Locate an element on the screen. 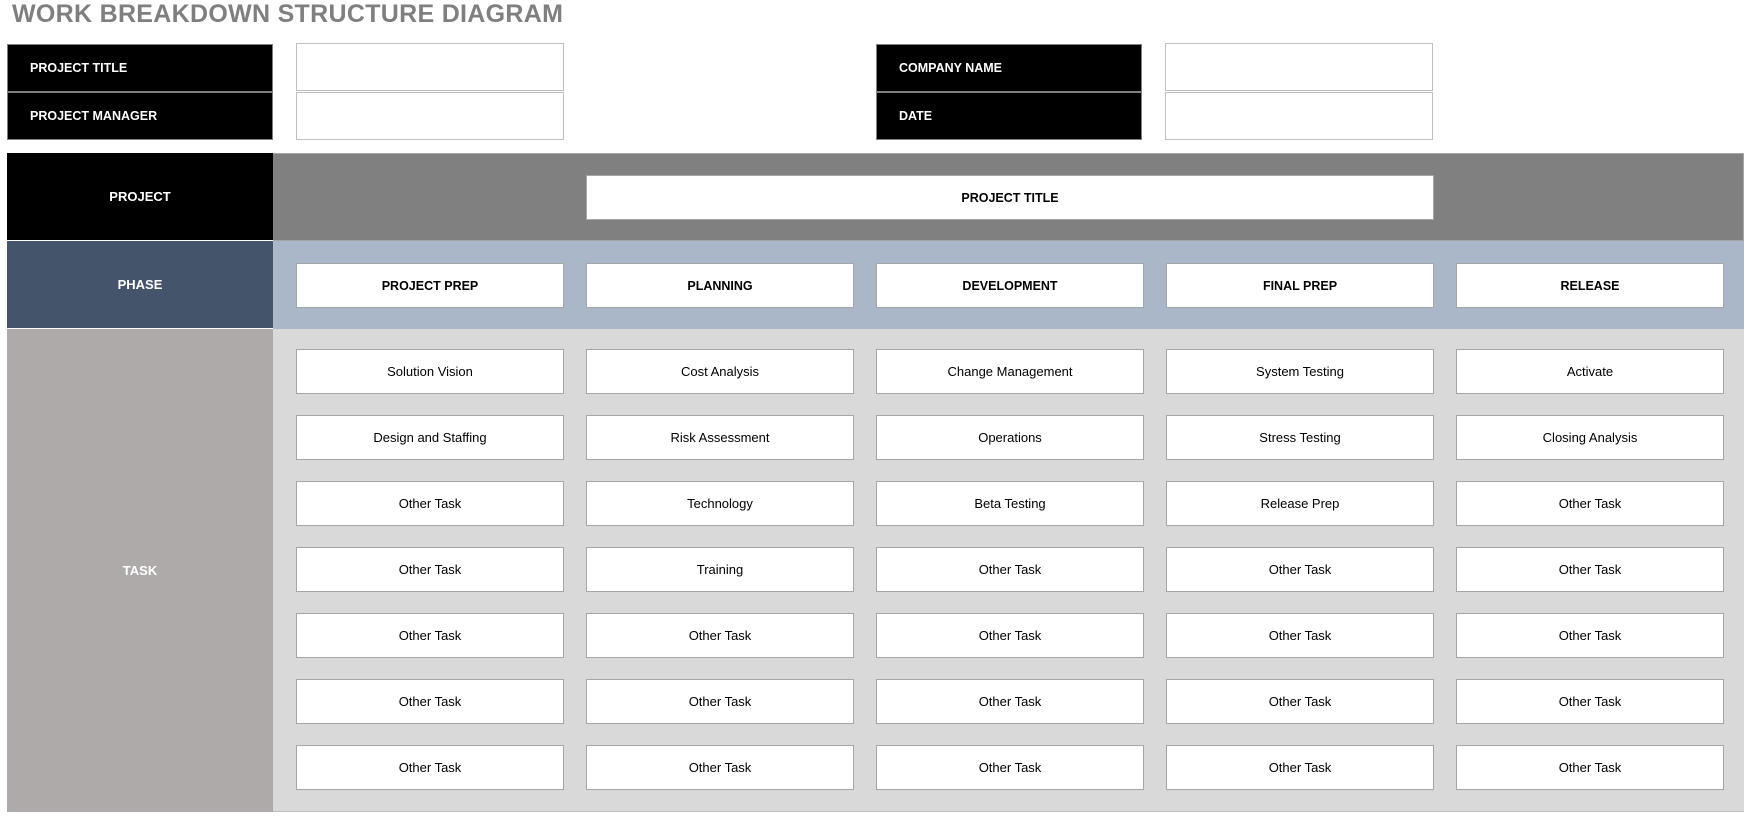 This screenshot has width=1752, height=820. project-title-label: PROJECT TITLE is located at coordinates (140, 68).